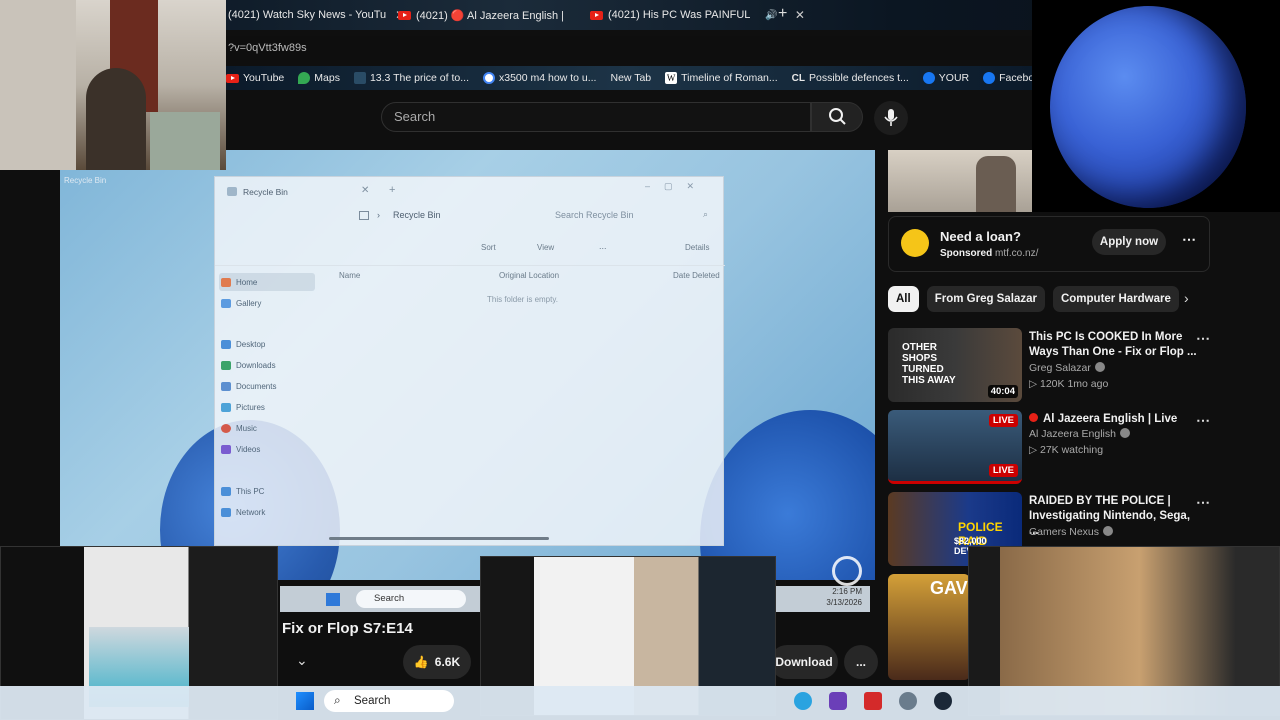 This screenshot has width=1280, height=720. Describe the element at coordinates (498, 15) in the screenshot. I see `tab-al-jazeera: (4021) 🔴 Al Jazeera English |✕` at that location.